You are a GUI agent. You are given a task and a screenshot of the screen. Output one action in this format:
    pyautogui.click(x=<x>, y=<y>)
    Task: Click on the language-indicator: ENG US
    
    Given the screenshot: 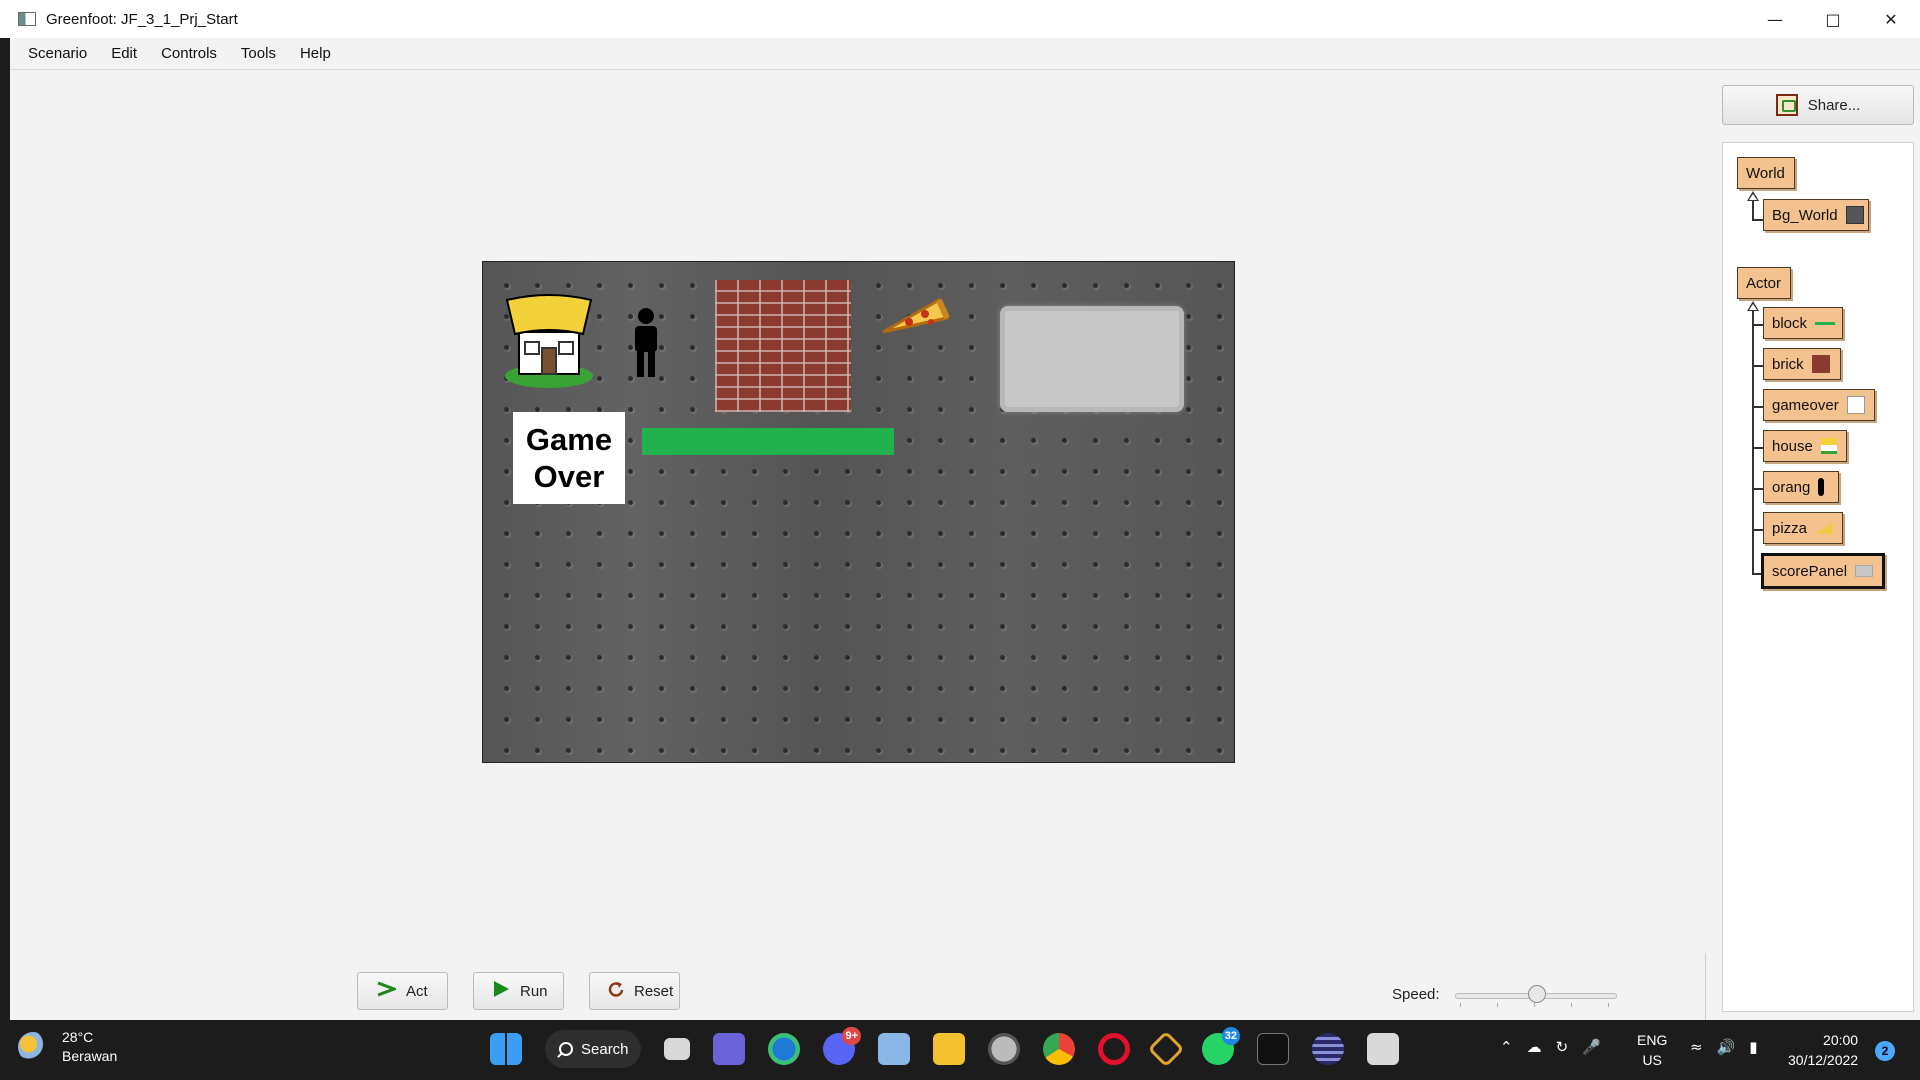 What is the action you would take?
    pyautogui.click(x=1652, y=1050)
    